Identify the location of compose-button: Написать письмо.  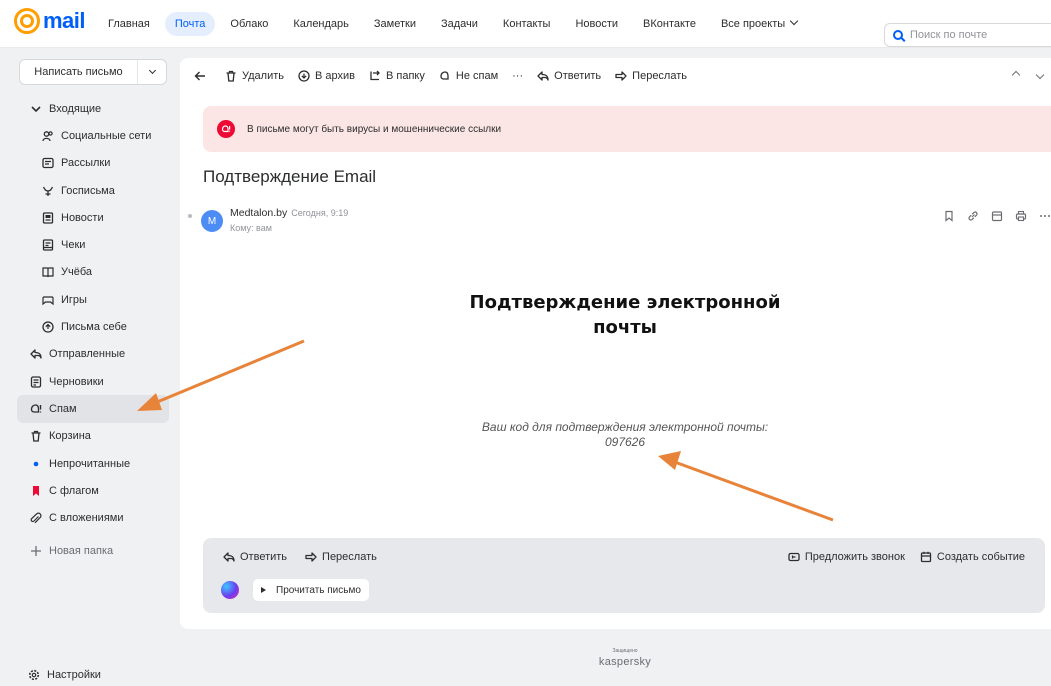
(93, 72).